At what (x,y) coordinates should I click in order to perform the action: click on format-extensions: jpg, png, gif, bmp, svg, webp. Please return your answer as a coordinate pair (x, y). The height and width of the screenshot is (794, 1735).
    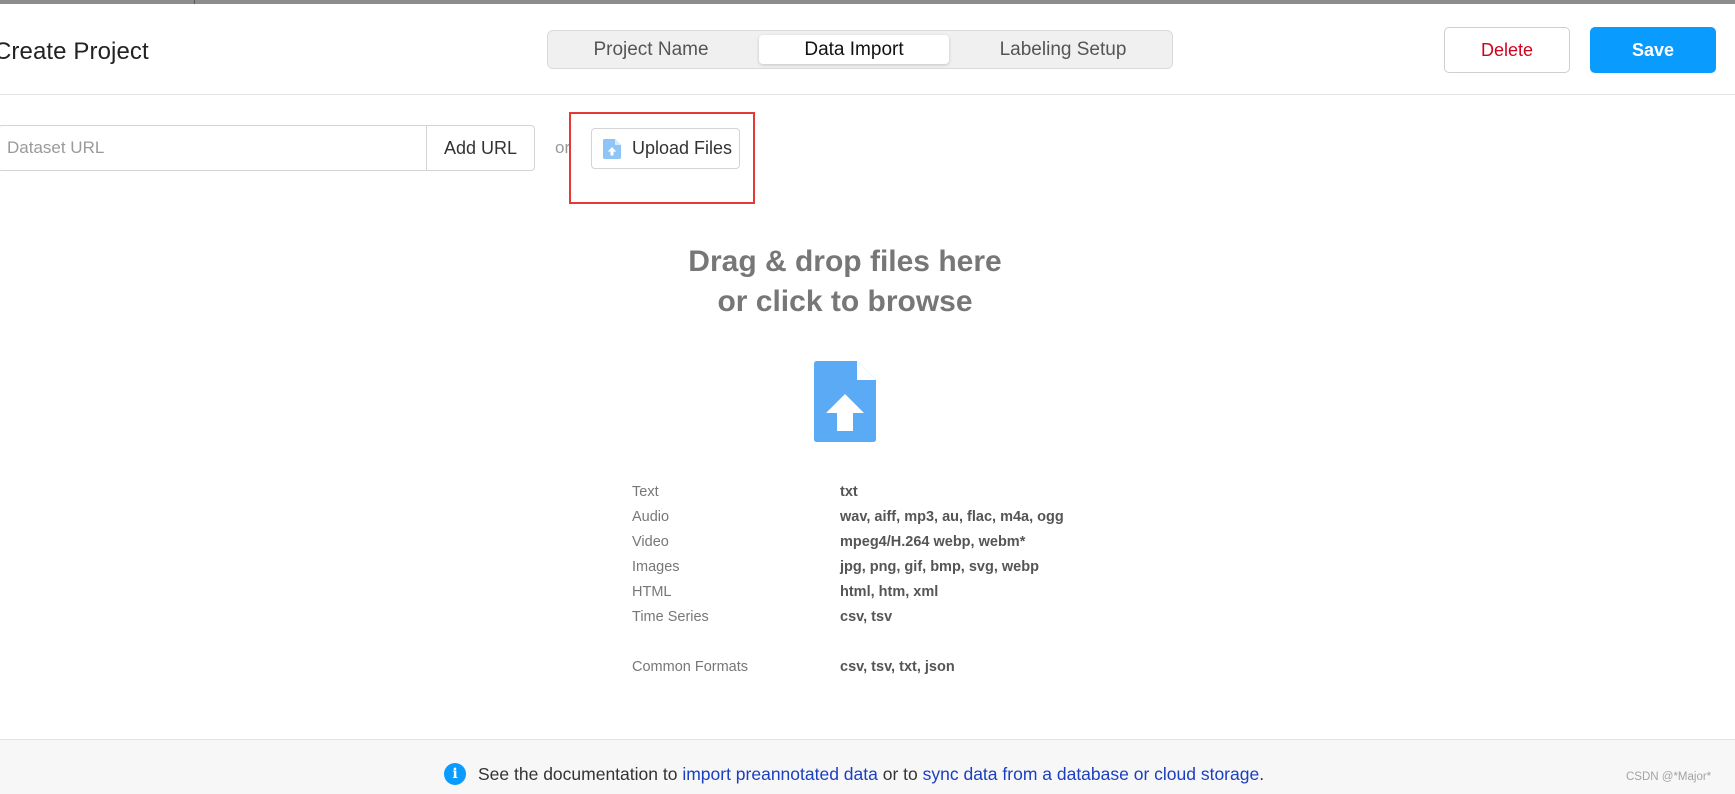
    Looking at the image, I should click on (939, 567).